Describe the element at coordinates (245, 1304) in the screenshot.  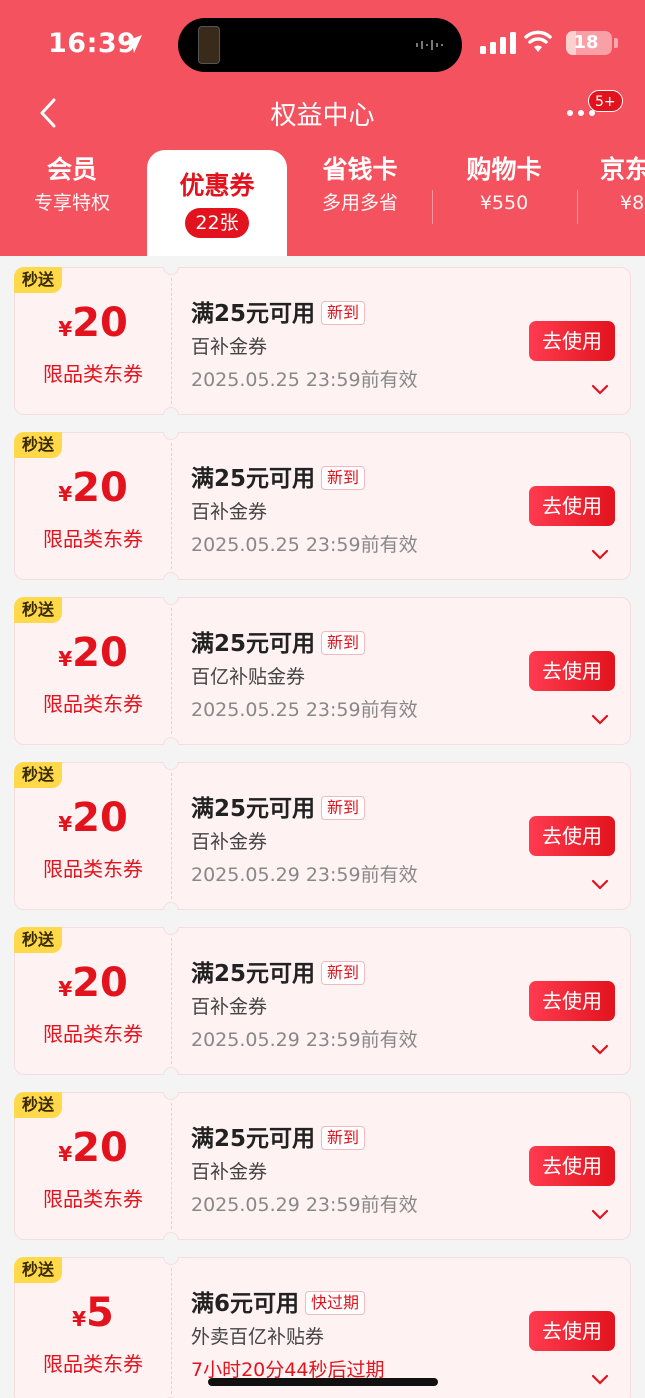
I see `coupon-condition-text: 满6元可用` at that location.